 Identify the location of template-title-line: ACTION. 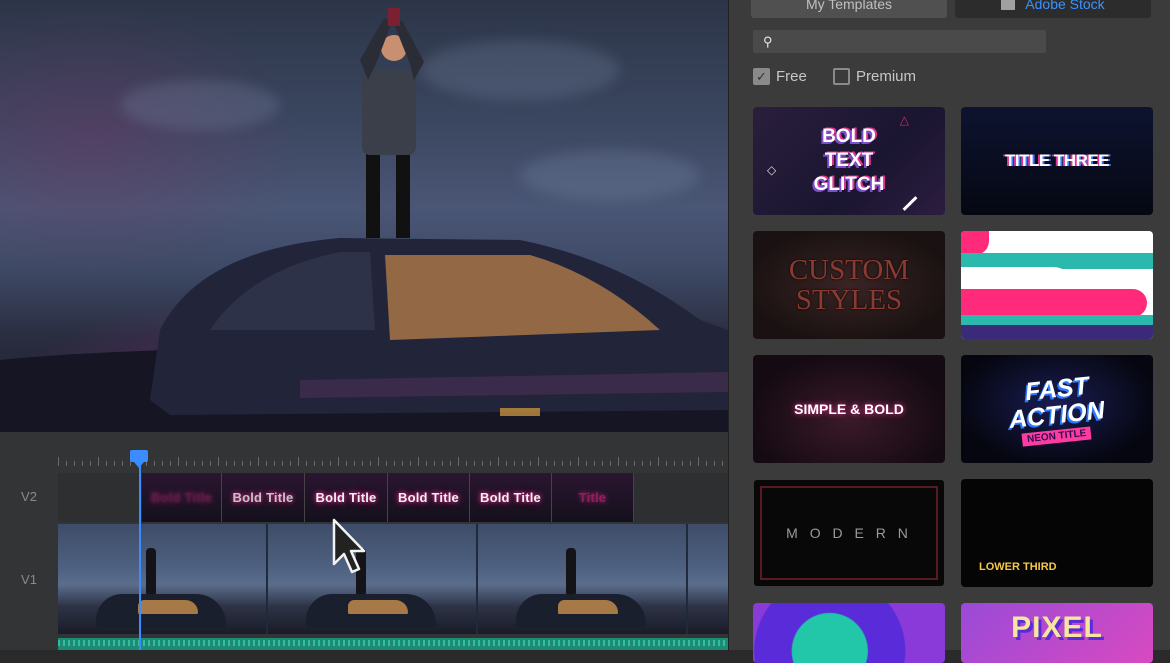
(1057, 414).